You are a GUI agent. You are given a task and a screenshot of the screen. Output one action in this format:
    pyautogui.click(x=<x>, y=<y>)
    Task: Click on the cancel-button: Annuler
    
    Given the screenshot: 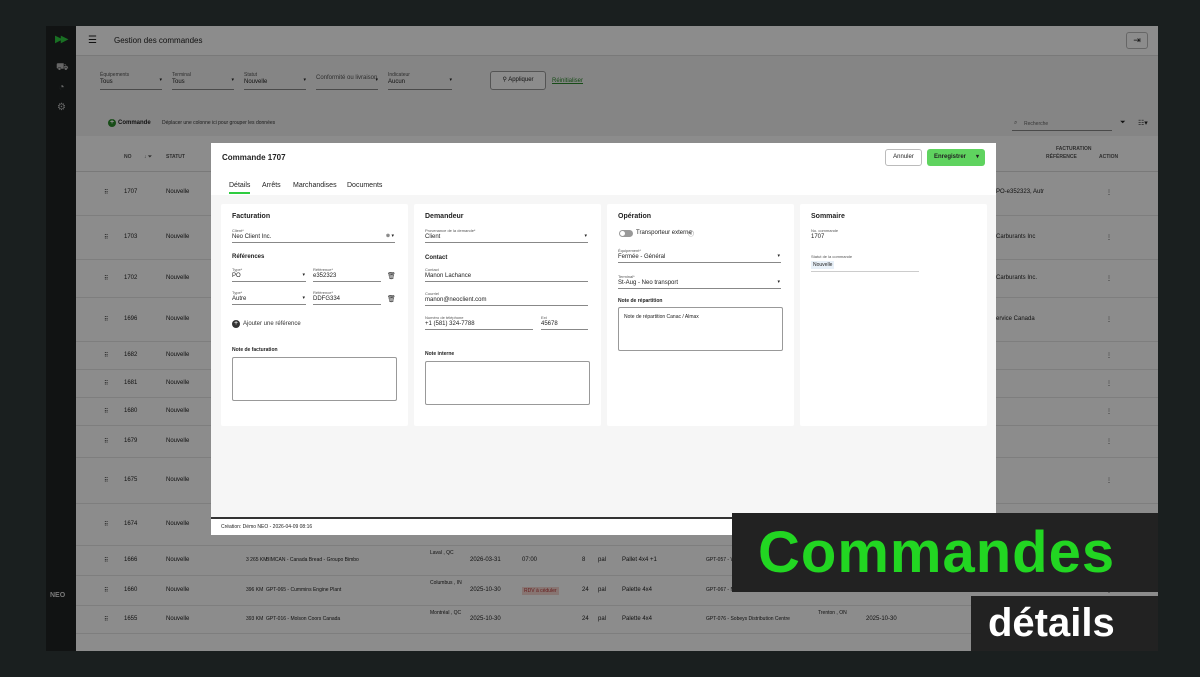 What is the action you would take?
    pyautogui.click(x=903, y=157)
    